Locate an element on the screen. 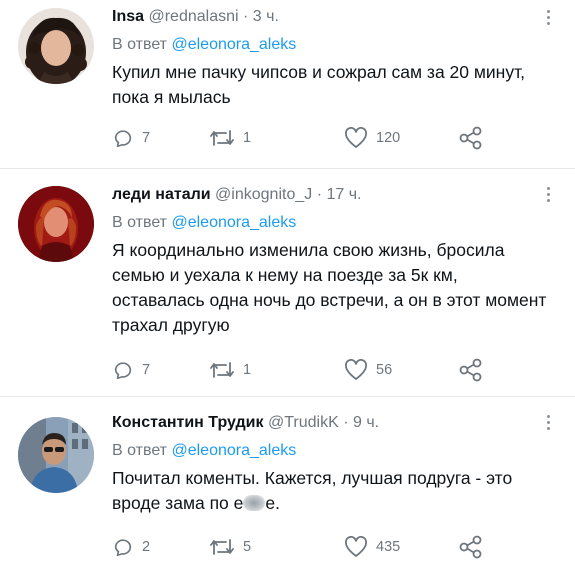 This screenshot has width=575, height=575. author-name: Insa is located at coordinates (128, 16).